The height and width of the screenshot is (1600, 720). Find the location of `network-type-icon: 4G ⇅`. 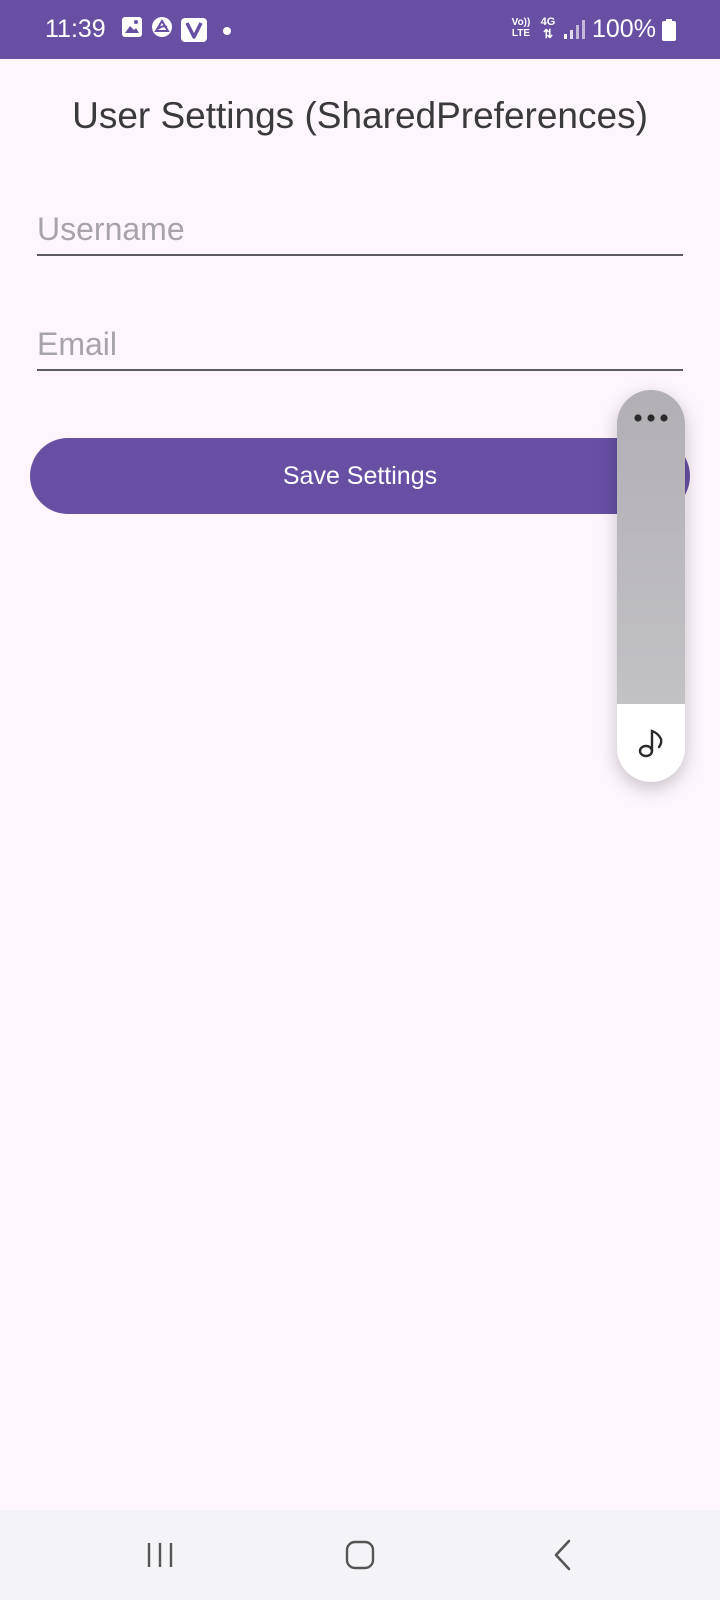

network-type-icon: 4G ⇅ is located at coordinates (548, 28).